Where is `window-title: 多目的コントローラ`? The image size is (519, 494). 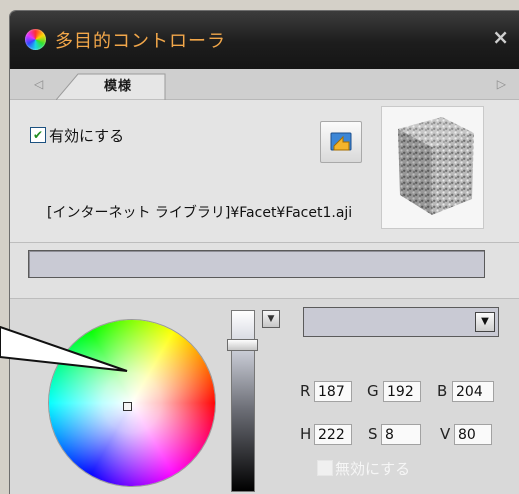
window-title: 多目的コントローラ is located at coordinates (140, 41).